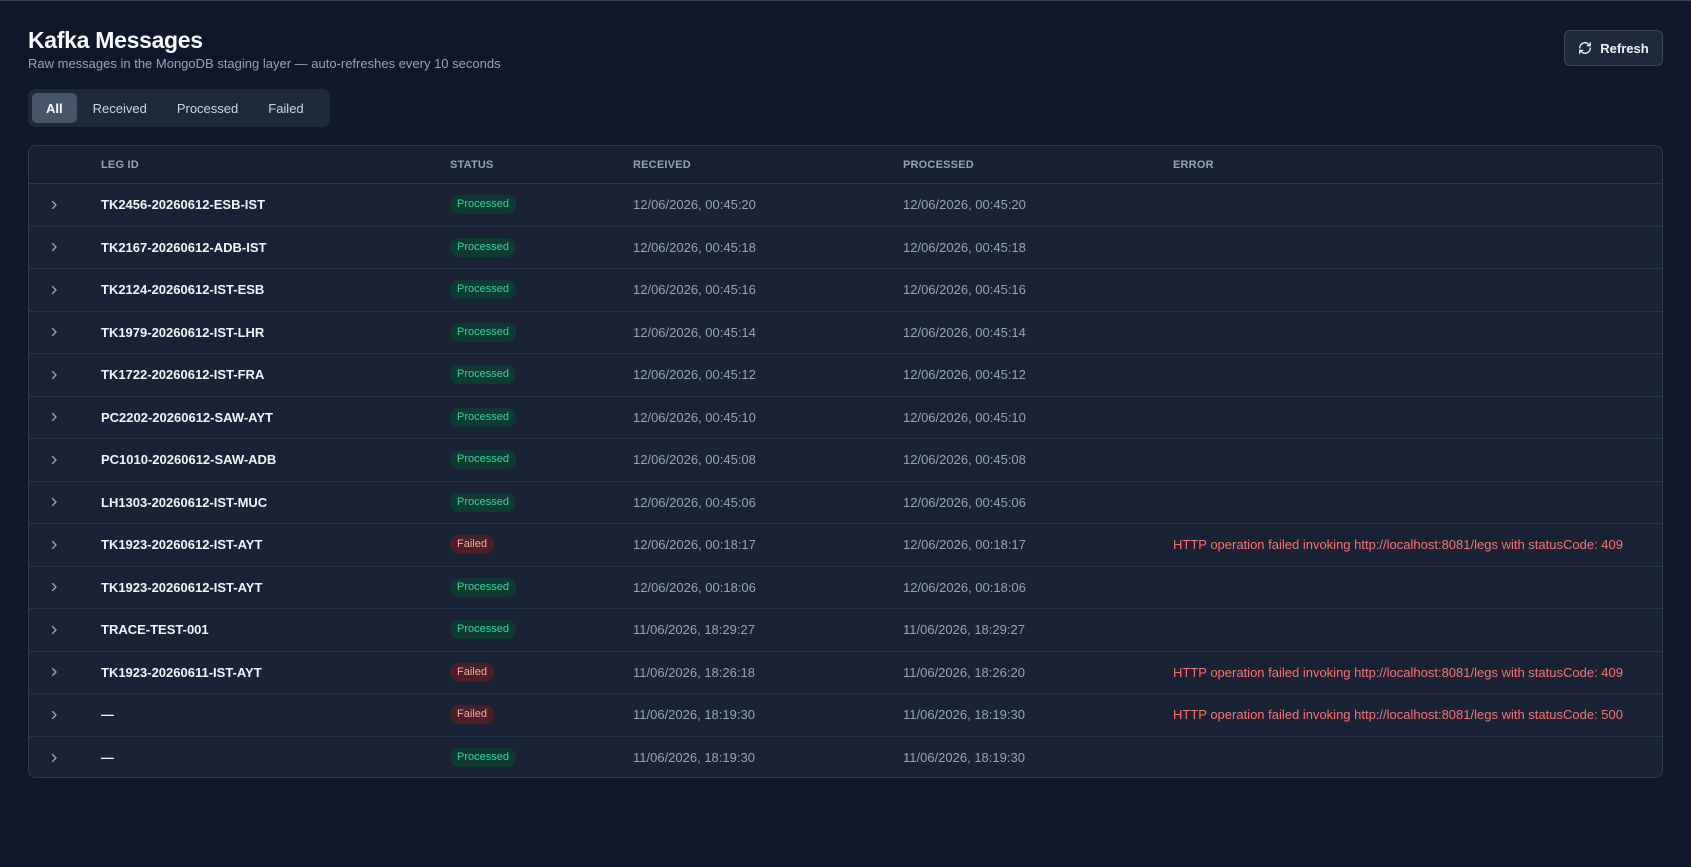  What do you see at coordinates (694, 630) in the screenshot?
I see `received-cell: 11/06/2026, 18:29:27` at bounding box center [694, 630].